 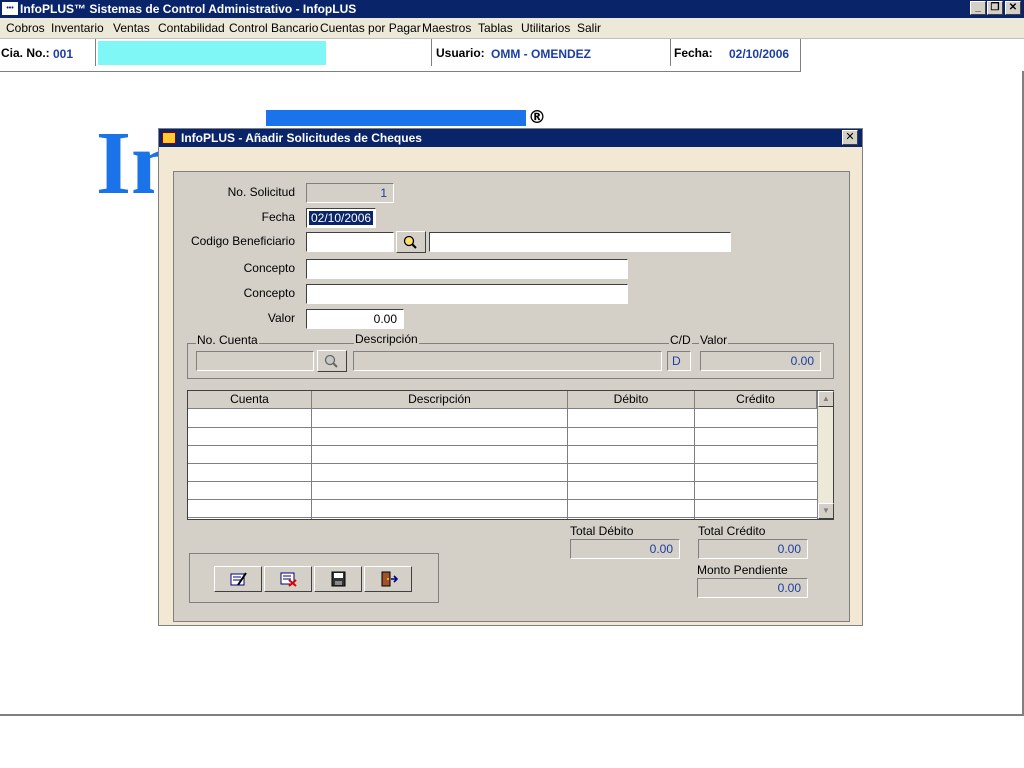 What do you see at coordinates (169, 138) in the screenshot?
I see `dialog-app-icon` at bounding box center [169, 138].